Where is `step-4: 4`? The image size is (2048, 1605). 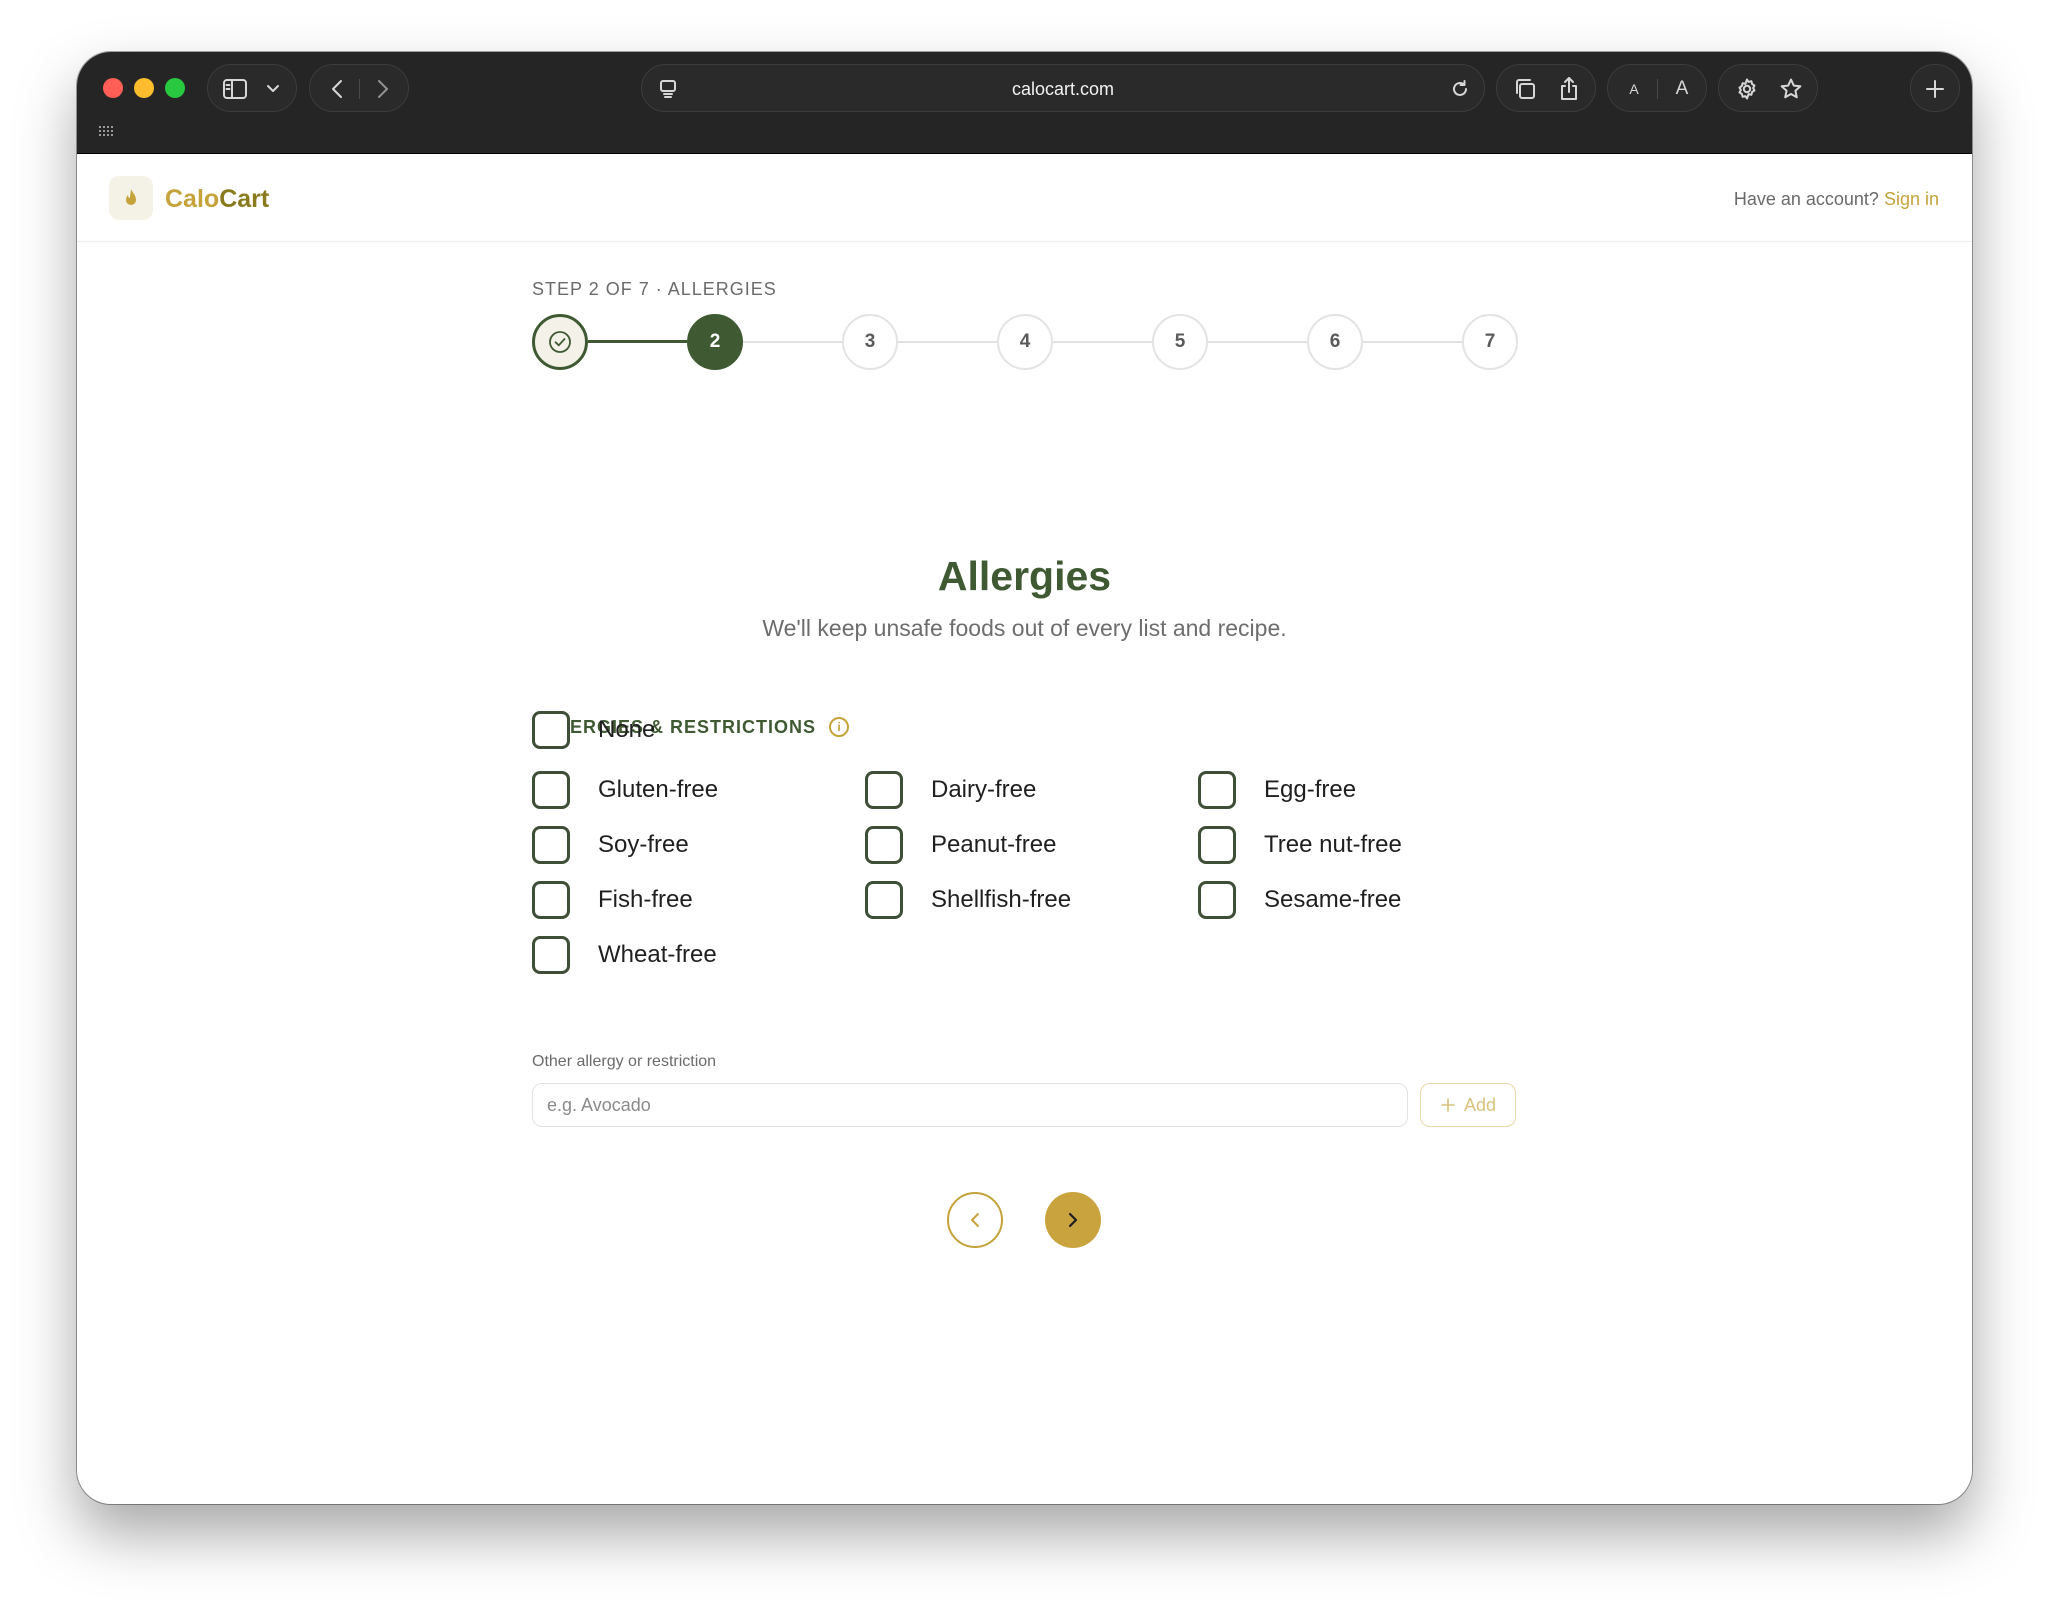 step-4: 4 is located at coordinates (1025, 342).